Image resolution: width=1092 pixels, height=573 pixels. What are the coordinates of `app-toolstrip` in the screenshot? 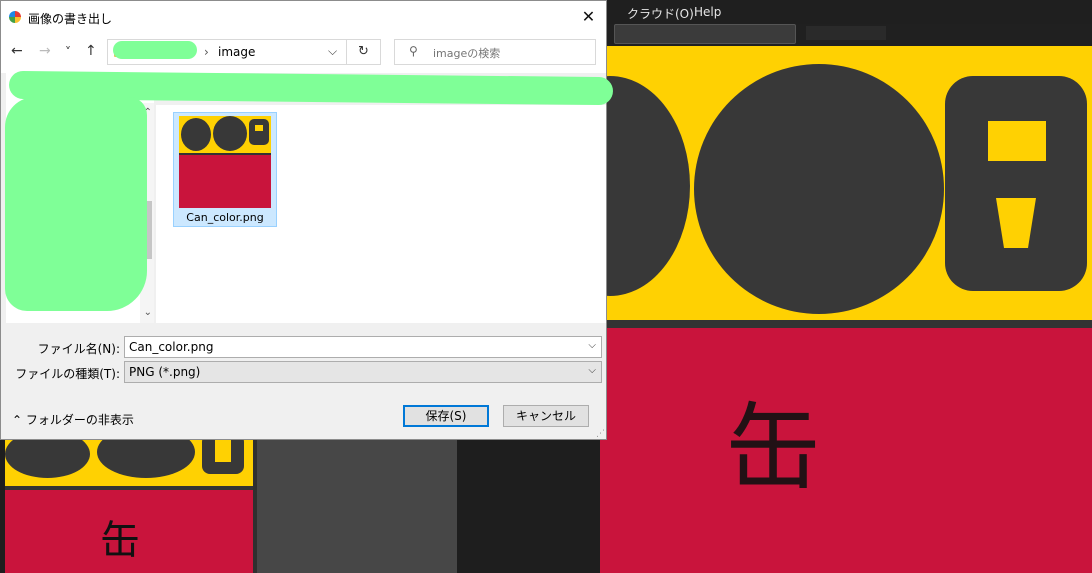 It's located at (849, 35).